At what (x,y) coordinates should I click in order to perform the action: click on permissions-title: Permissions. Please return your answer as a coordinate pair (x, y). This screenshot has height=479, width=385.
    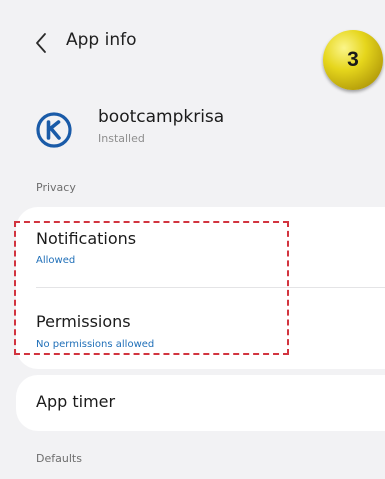
    Looking at the image, I should click on (83, 321).